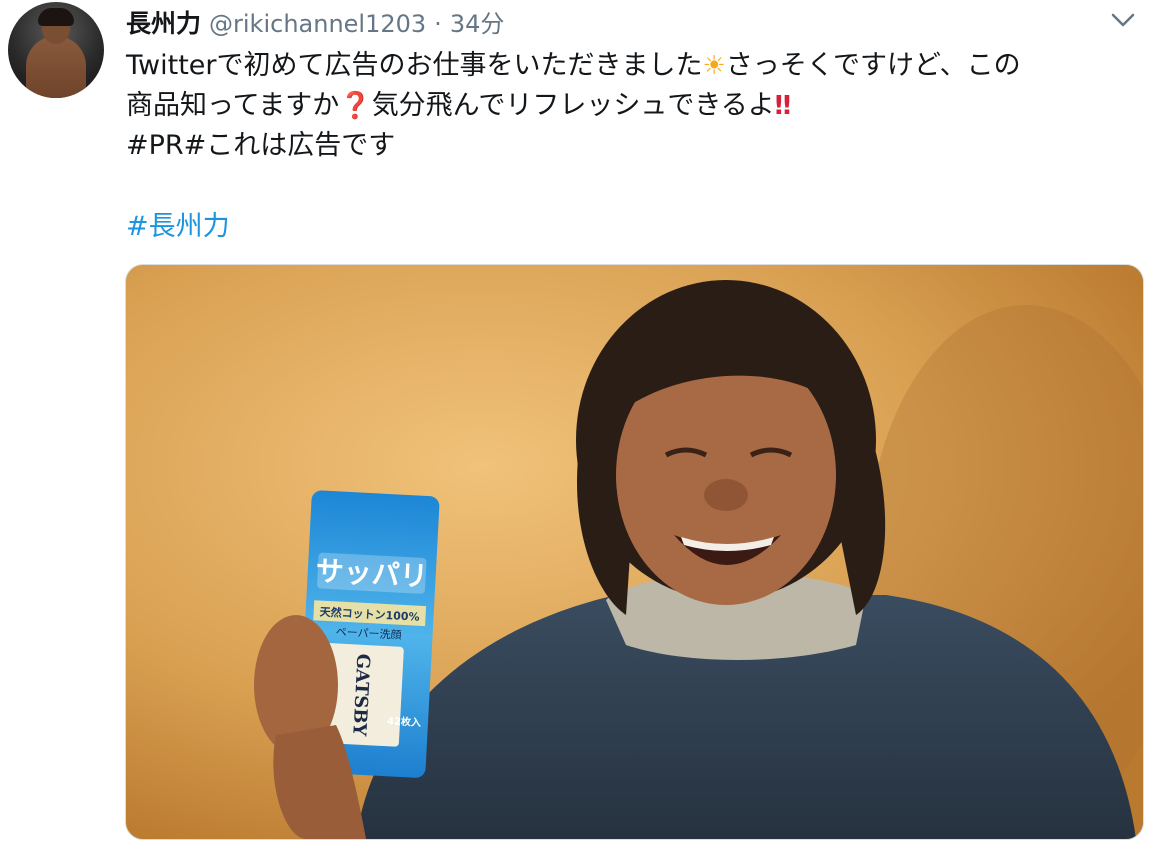  I want to click on tweet-line-3: #PR#これは広告です, so click(631, 146).